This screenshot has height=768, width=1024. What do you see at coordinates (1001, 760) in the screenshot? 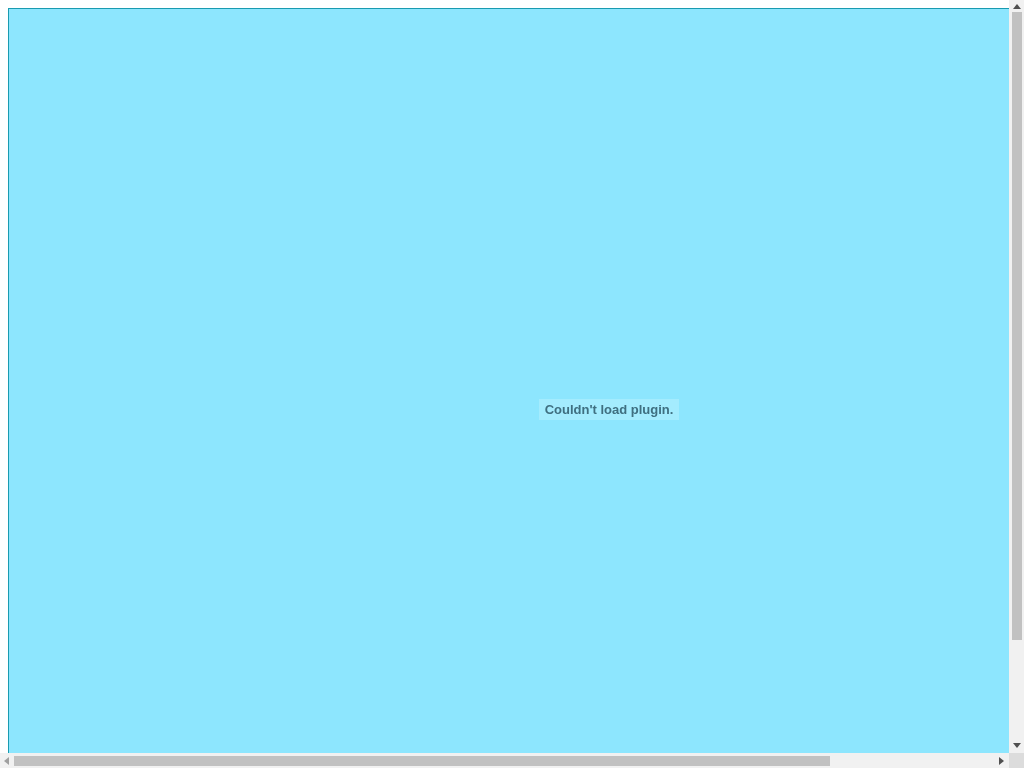
I see `scroll-right-icon` at bounding box center [1001, 760].